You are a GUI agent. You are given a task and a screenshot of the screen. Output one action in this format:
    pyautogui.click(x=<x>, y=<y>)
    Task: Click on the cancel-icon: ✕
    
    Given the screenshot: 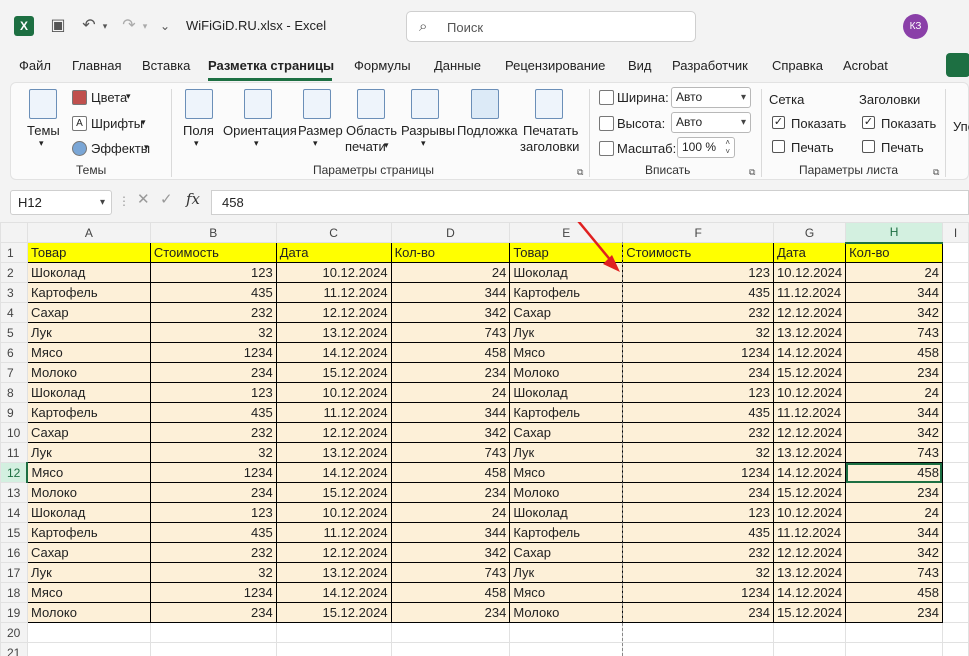 What is the action you would take?
    pyautogui.click(x=143, y=199)
    